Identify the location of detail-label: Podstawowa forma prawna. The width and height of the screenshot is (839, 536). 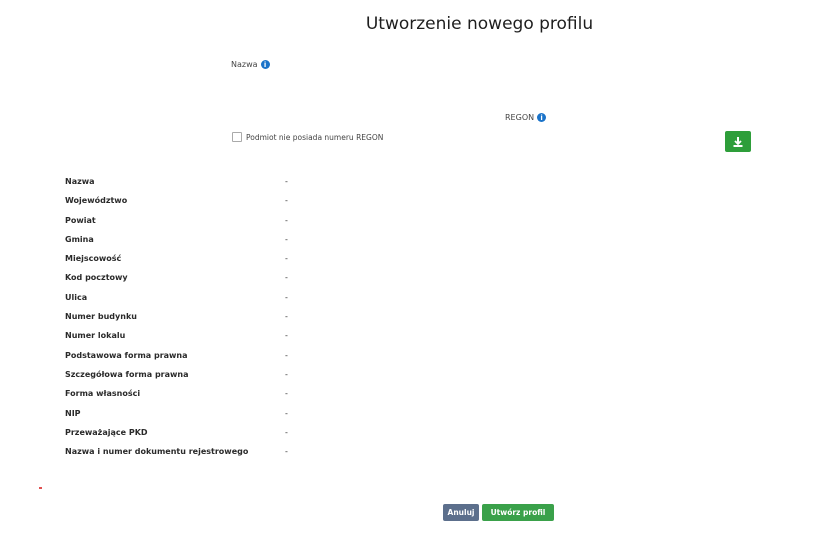
(126, 355).